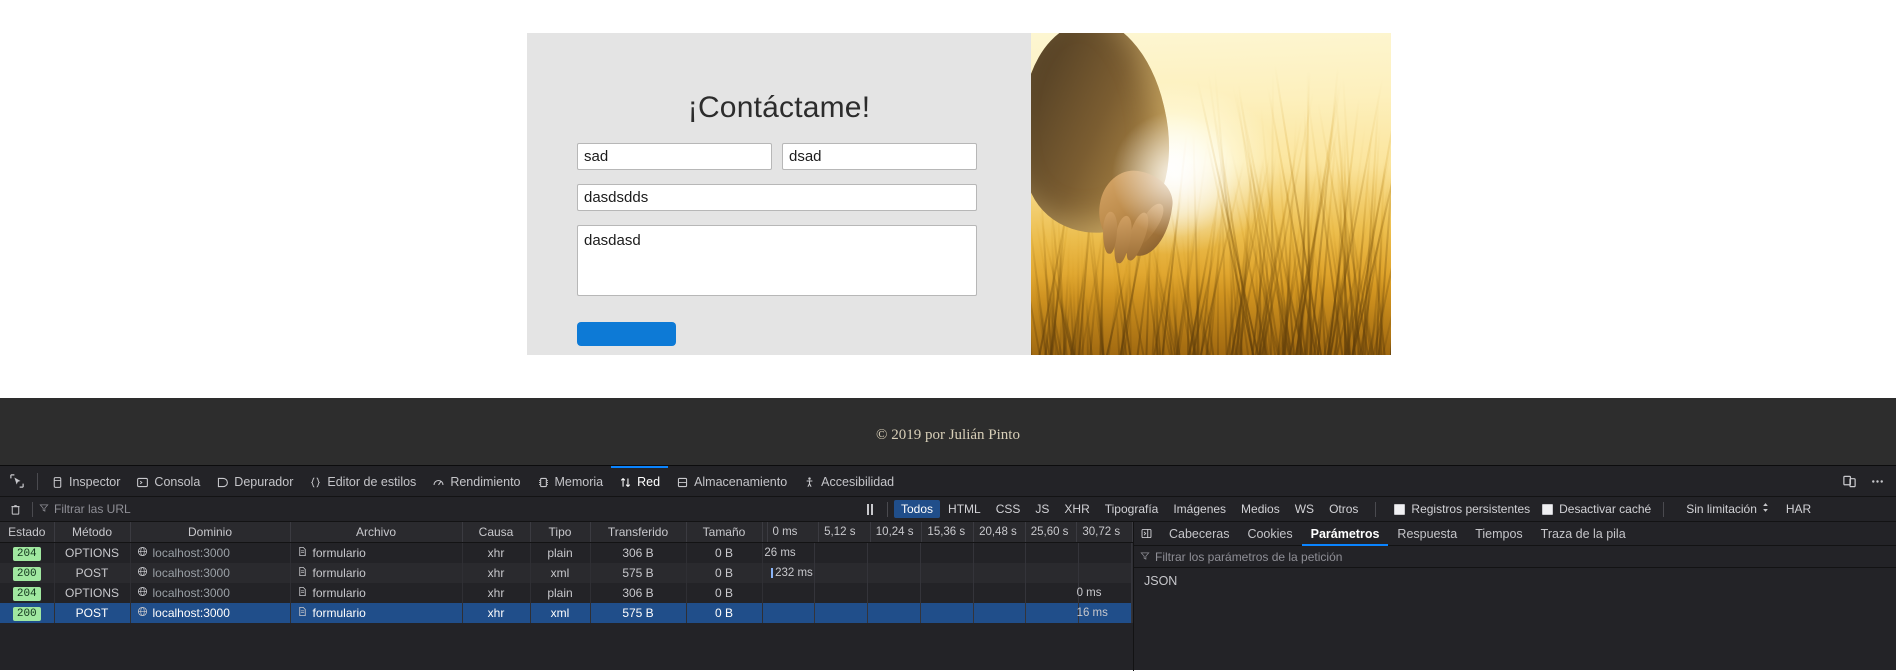  I want to click on timeline-grid, so click(947, 572).